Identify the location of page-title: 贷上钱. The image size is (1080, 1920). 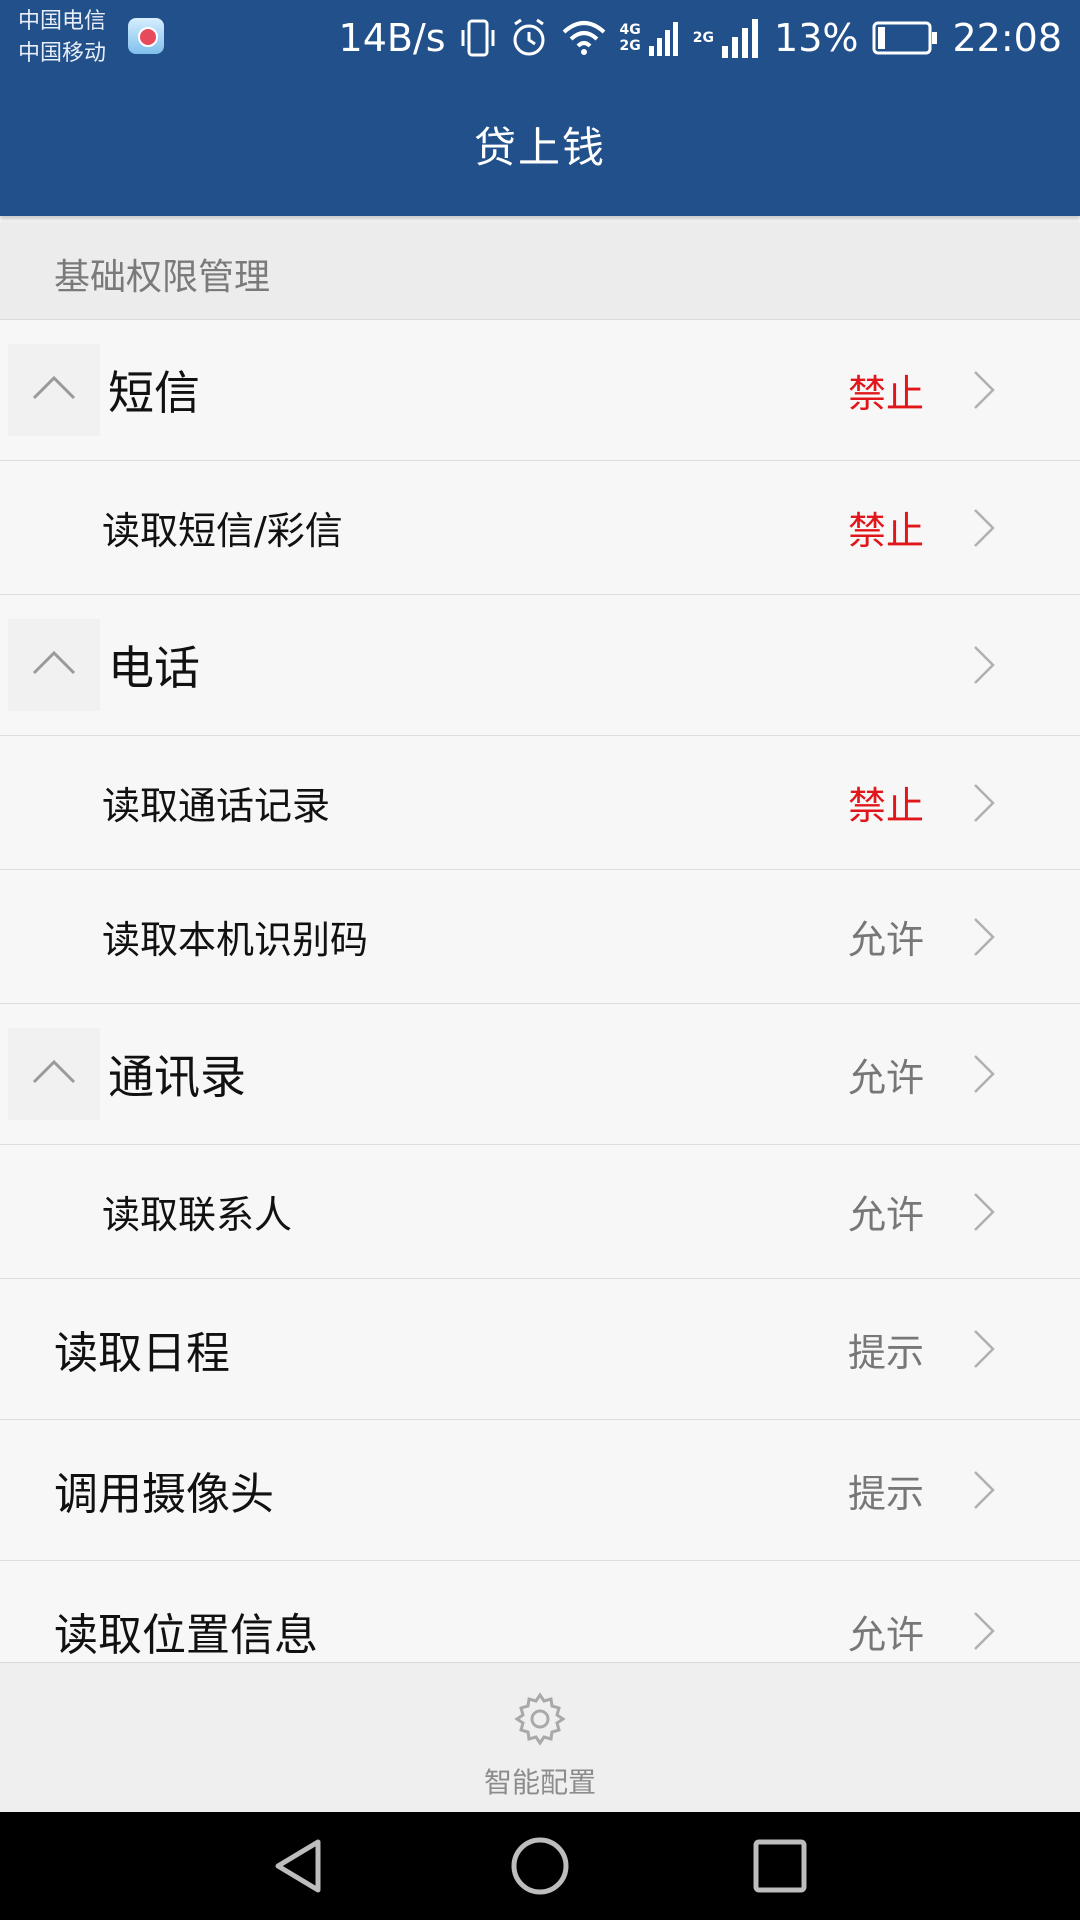
(539, 147).